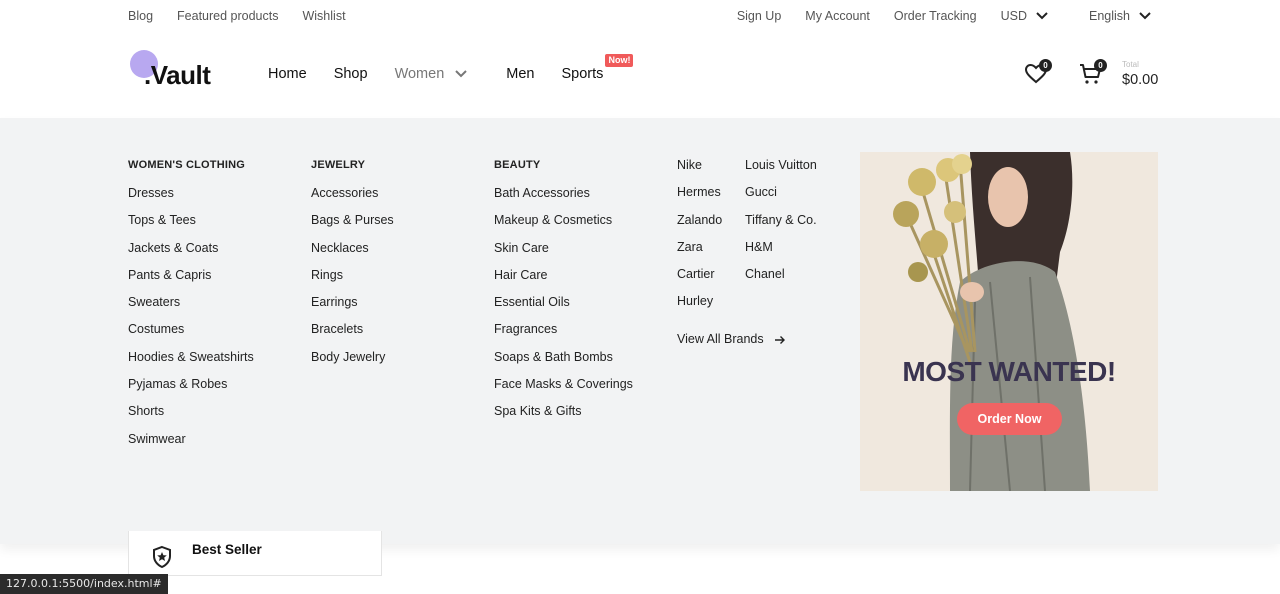  I want to click on nav-sports-label: Sports, so click(582, 74).